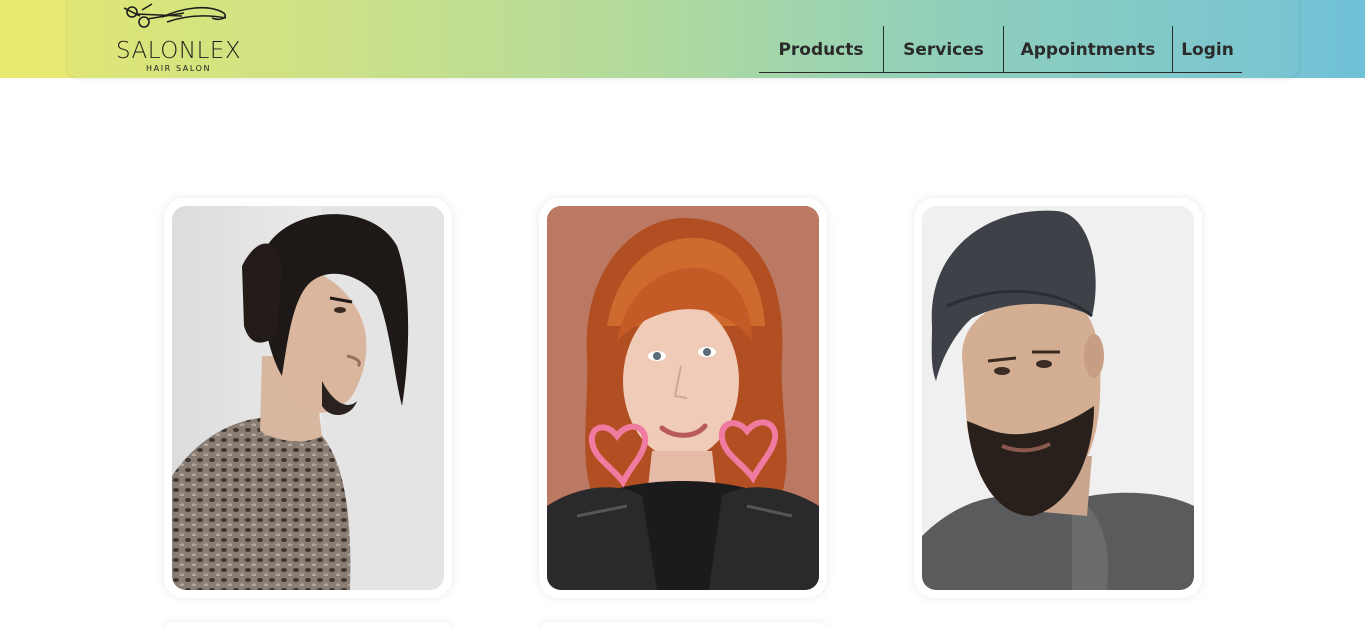 The height and width of the screenshot is (628, 1365). Describe the element at coordinates (1087, 49) in the screenshot. I see `nav-appointments: Appointments` at that location.